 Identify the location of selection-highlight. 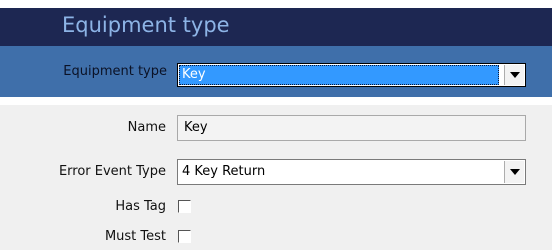
(339, 75).